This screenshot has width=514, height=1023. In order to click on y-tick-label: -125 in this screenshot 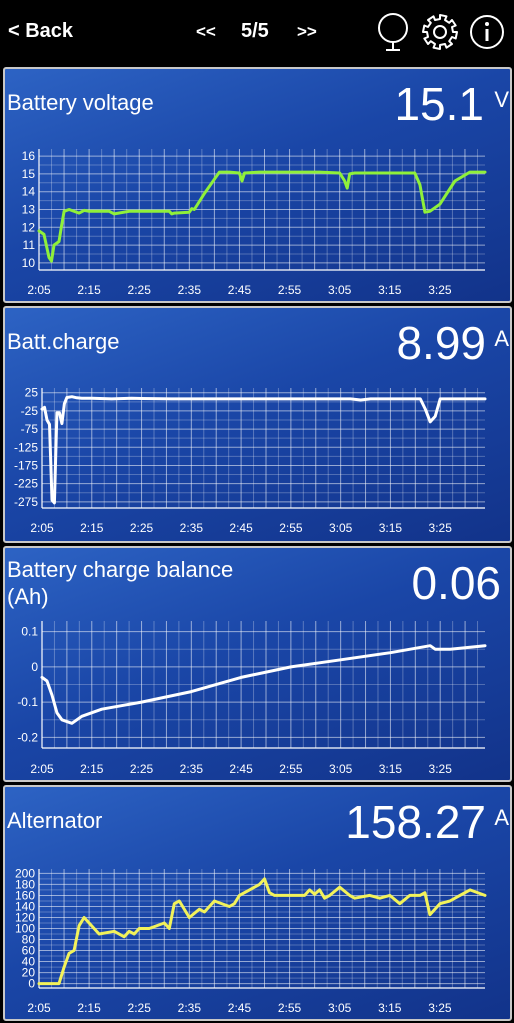, I will do `click(26, 447)`.